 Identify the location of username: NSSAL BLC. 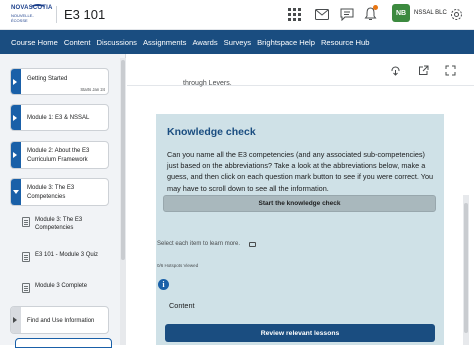
(430, 13).